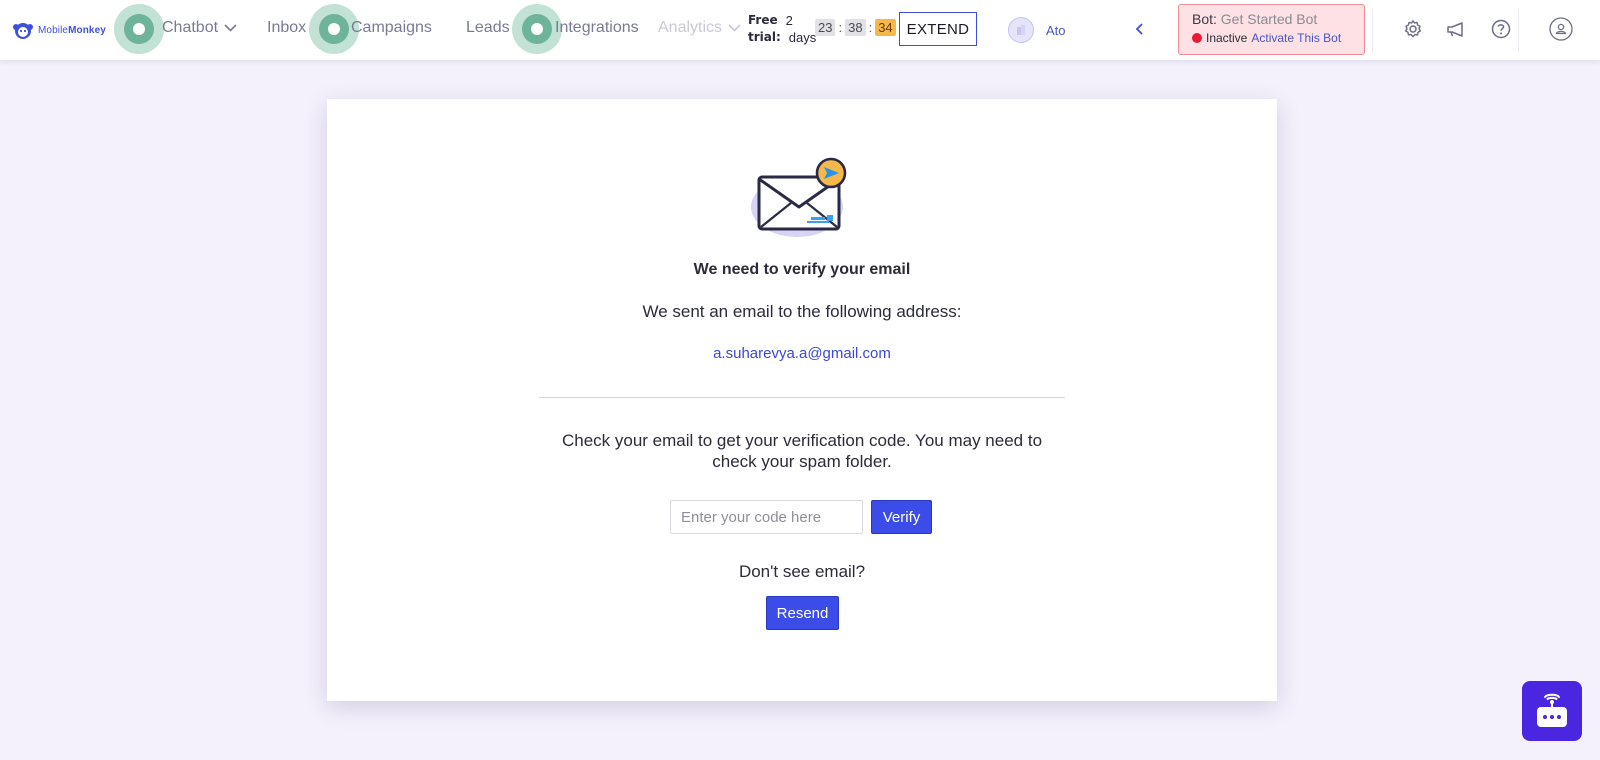 The width and height of the screenshot is (1600, 760). I want to click on avatar, so click(1021, 30).